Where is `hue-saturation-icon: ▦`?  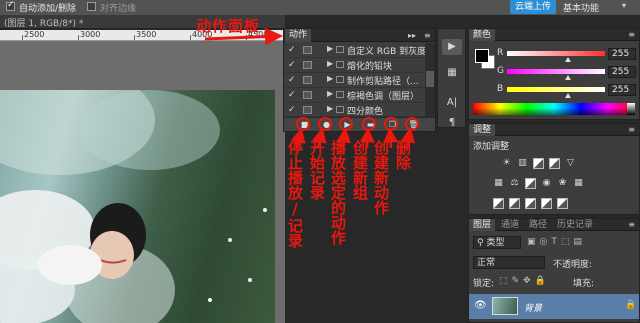 hue-saturation-icon: ▦ is located at coordinates (498, 183).